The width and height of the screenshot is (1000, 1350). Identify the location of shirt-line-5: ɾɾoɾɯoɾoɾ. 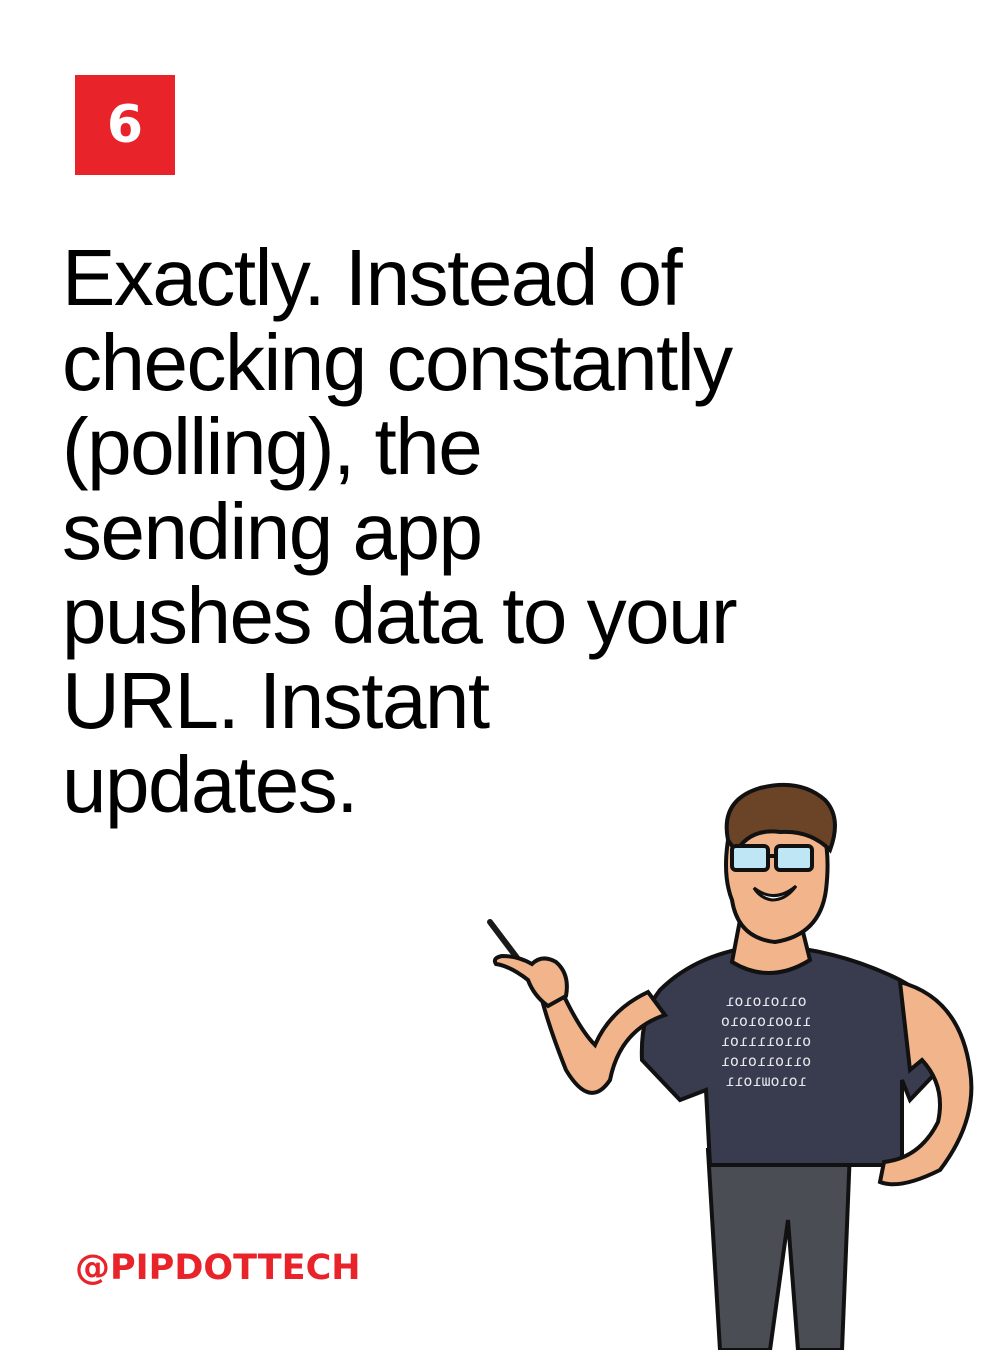
(765, 1081).